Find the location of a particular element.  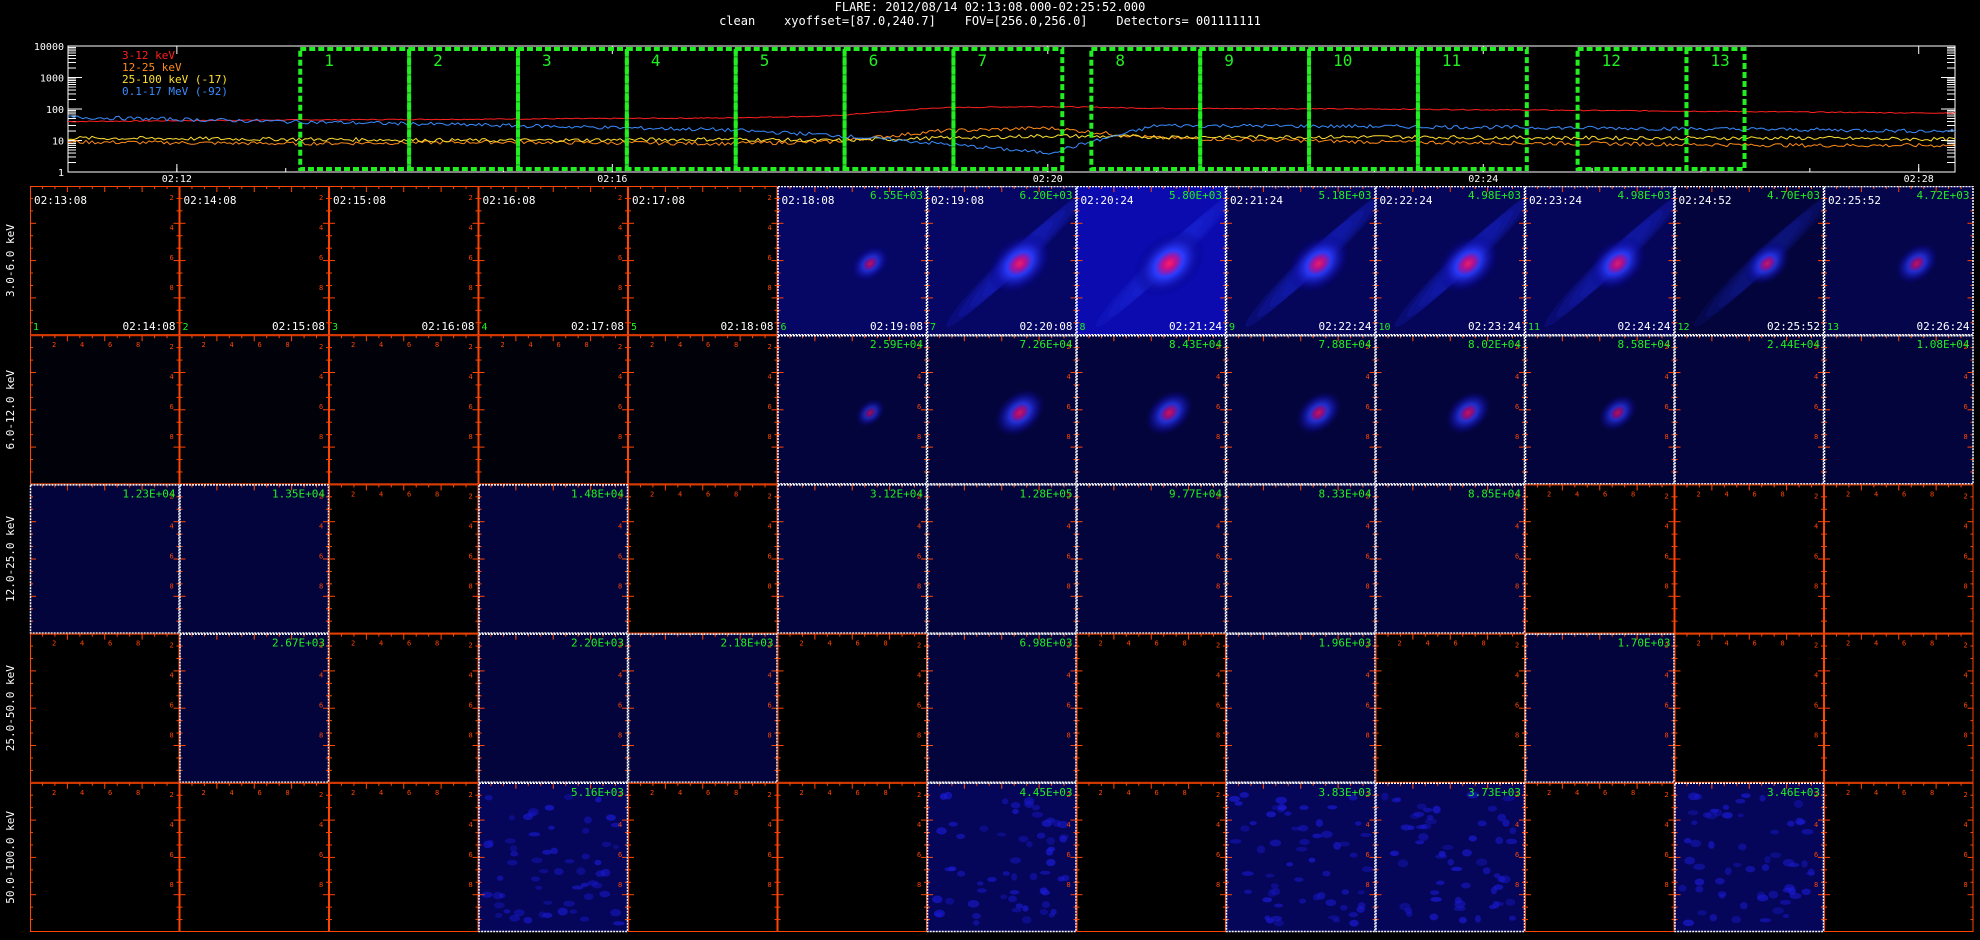

interval-box is located at coordinates (681, 109).